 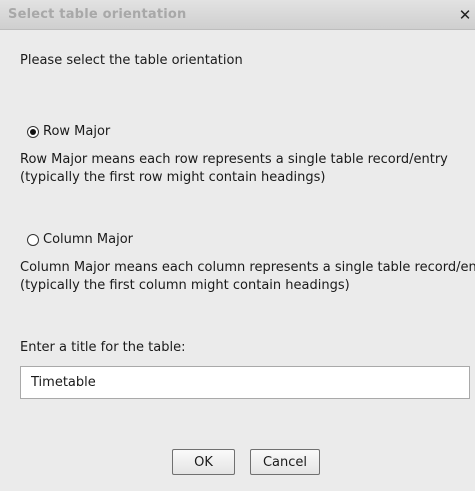 I want to click on column-major-option: Column Major, so click(x=80, y=239).